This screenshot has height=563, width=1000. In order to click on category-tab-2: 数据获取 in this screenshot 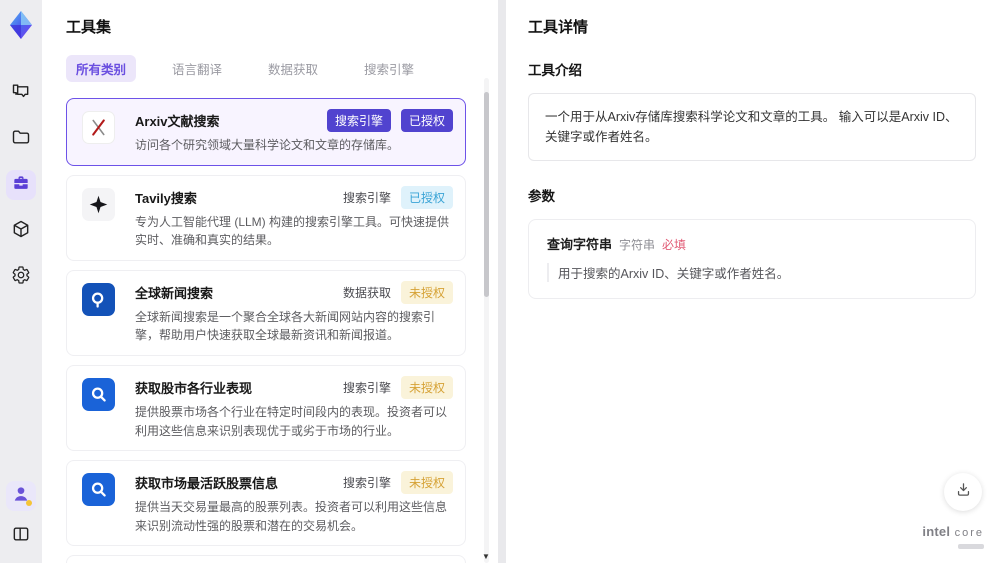, I will do `click(293, 68)`.